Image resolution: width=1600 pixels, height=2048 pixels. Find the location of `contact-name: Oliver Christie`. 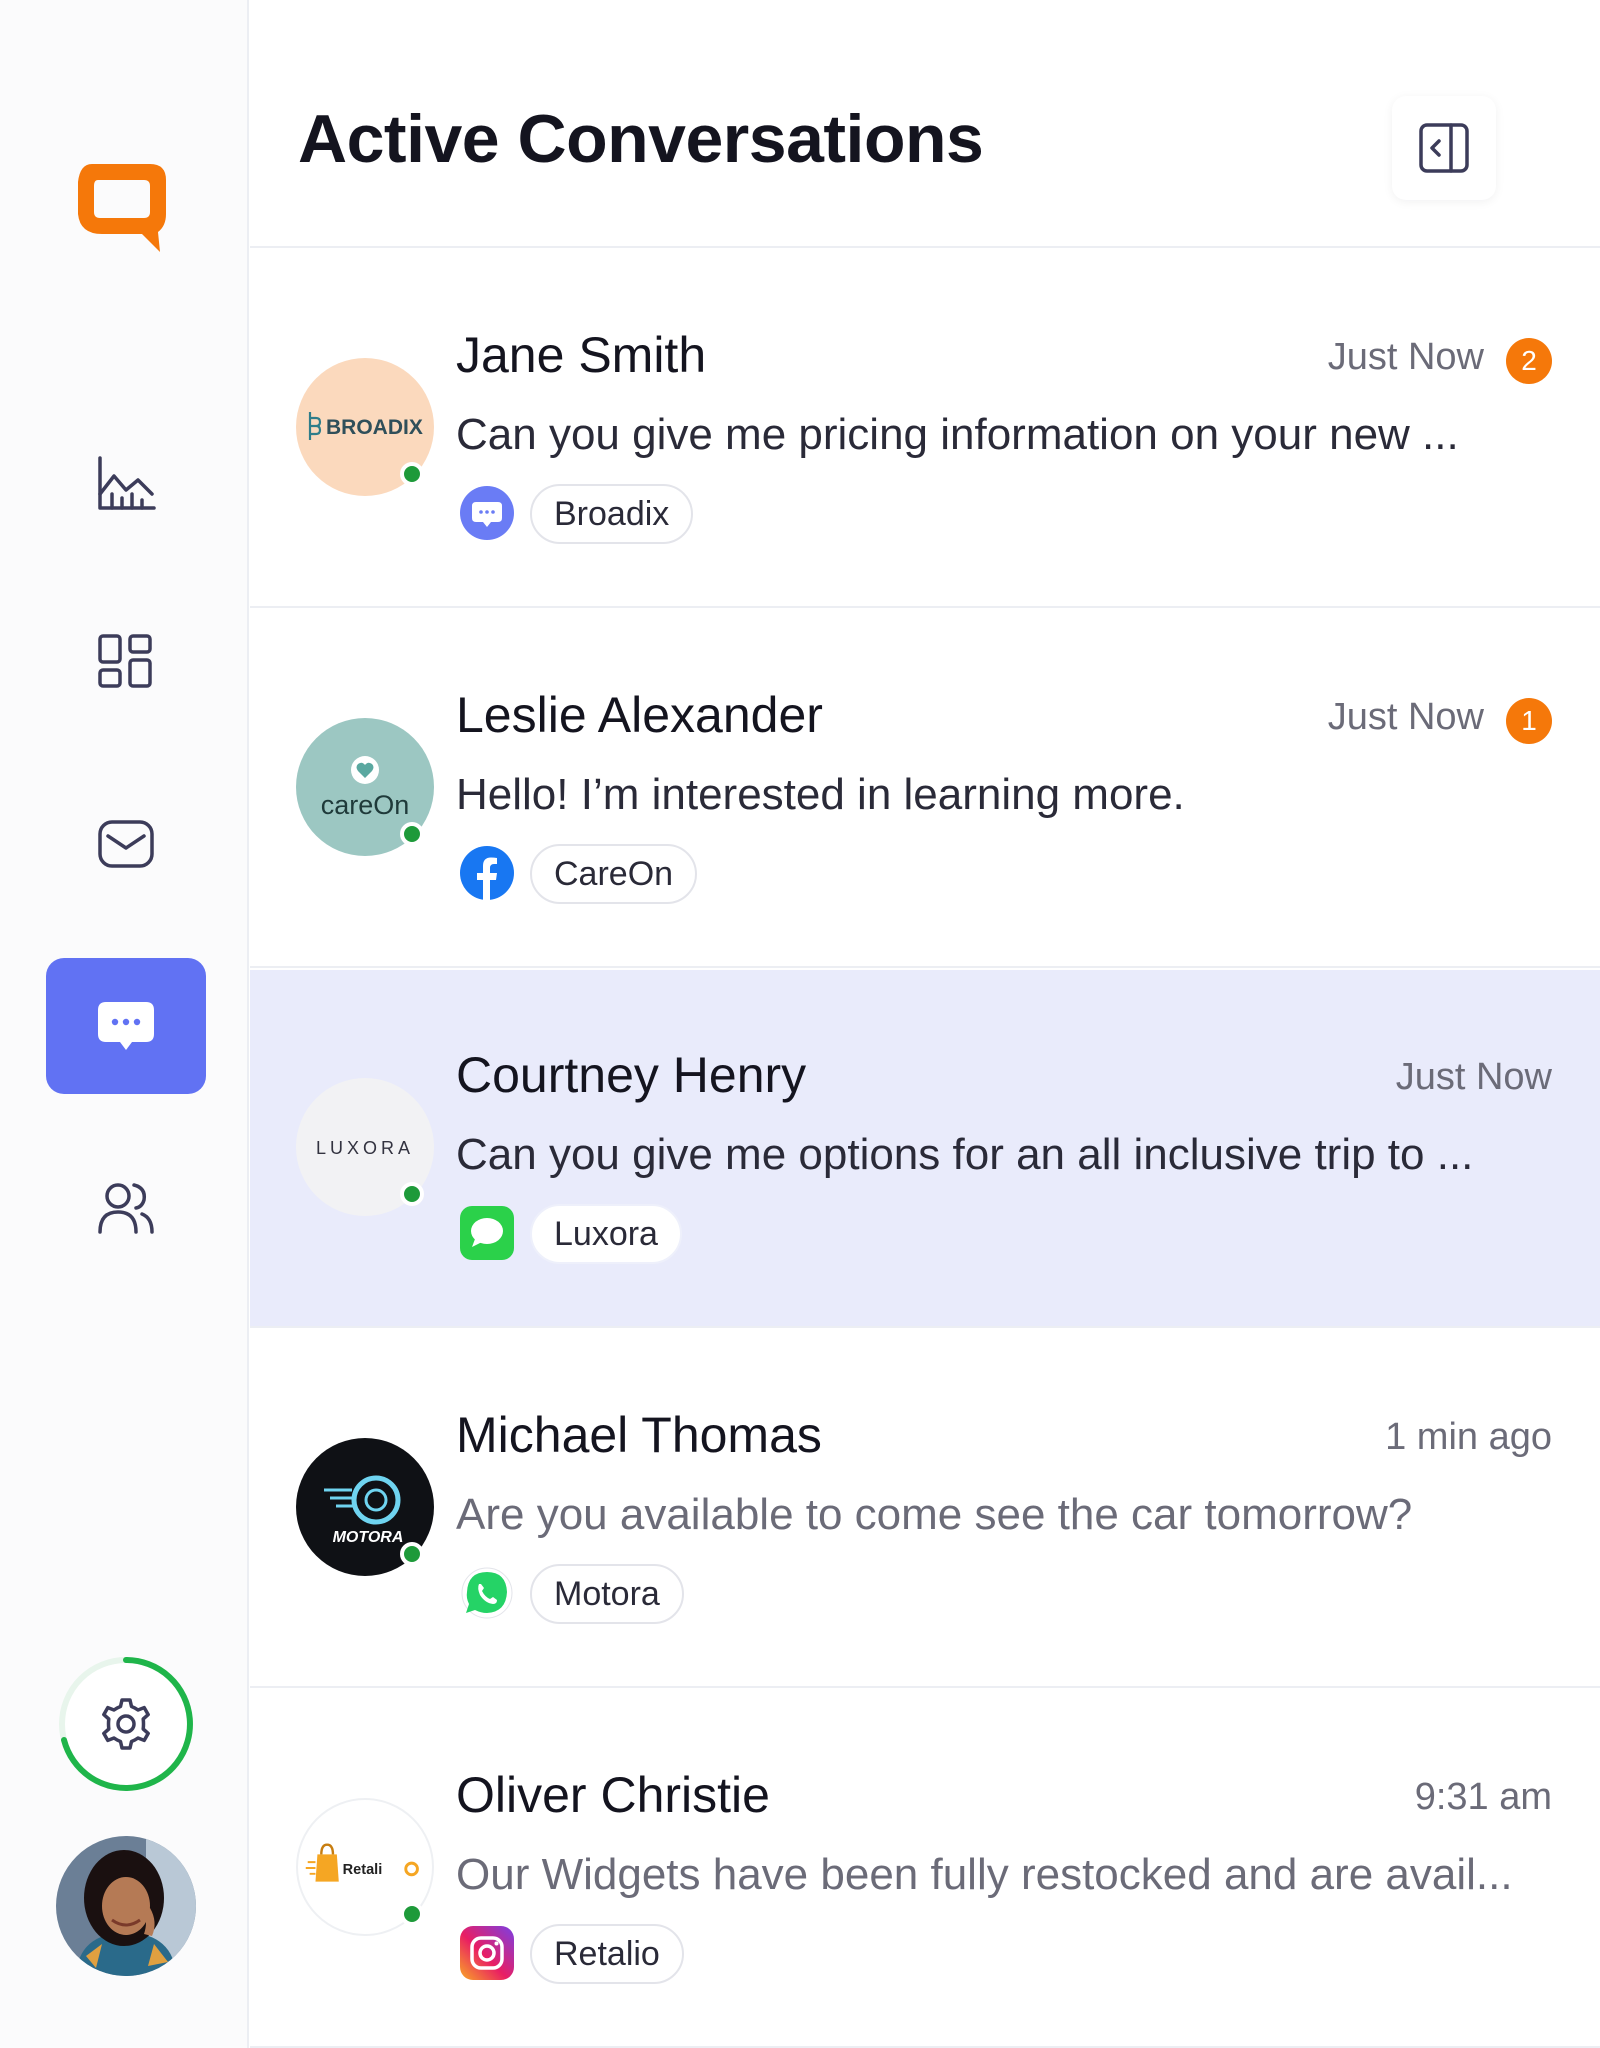

contact-name: Oliver Christie is located at coordinates (613, 1795).